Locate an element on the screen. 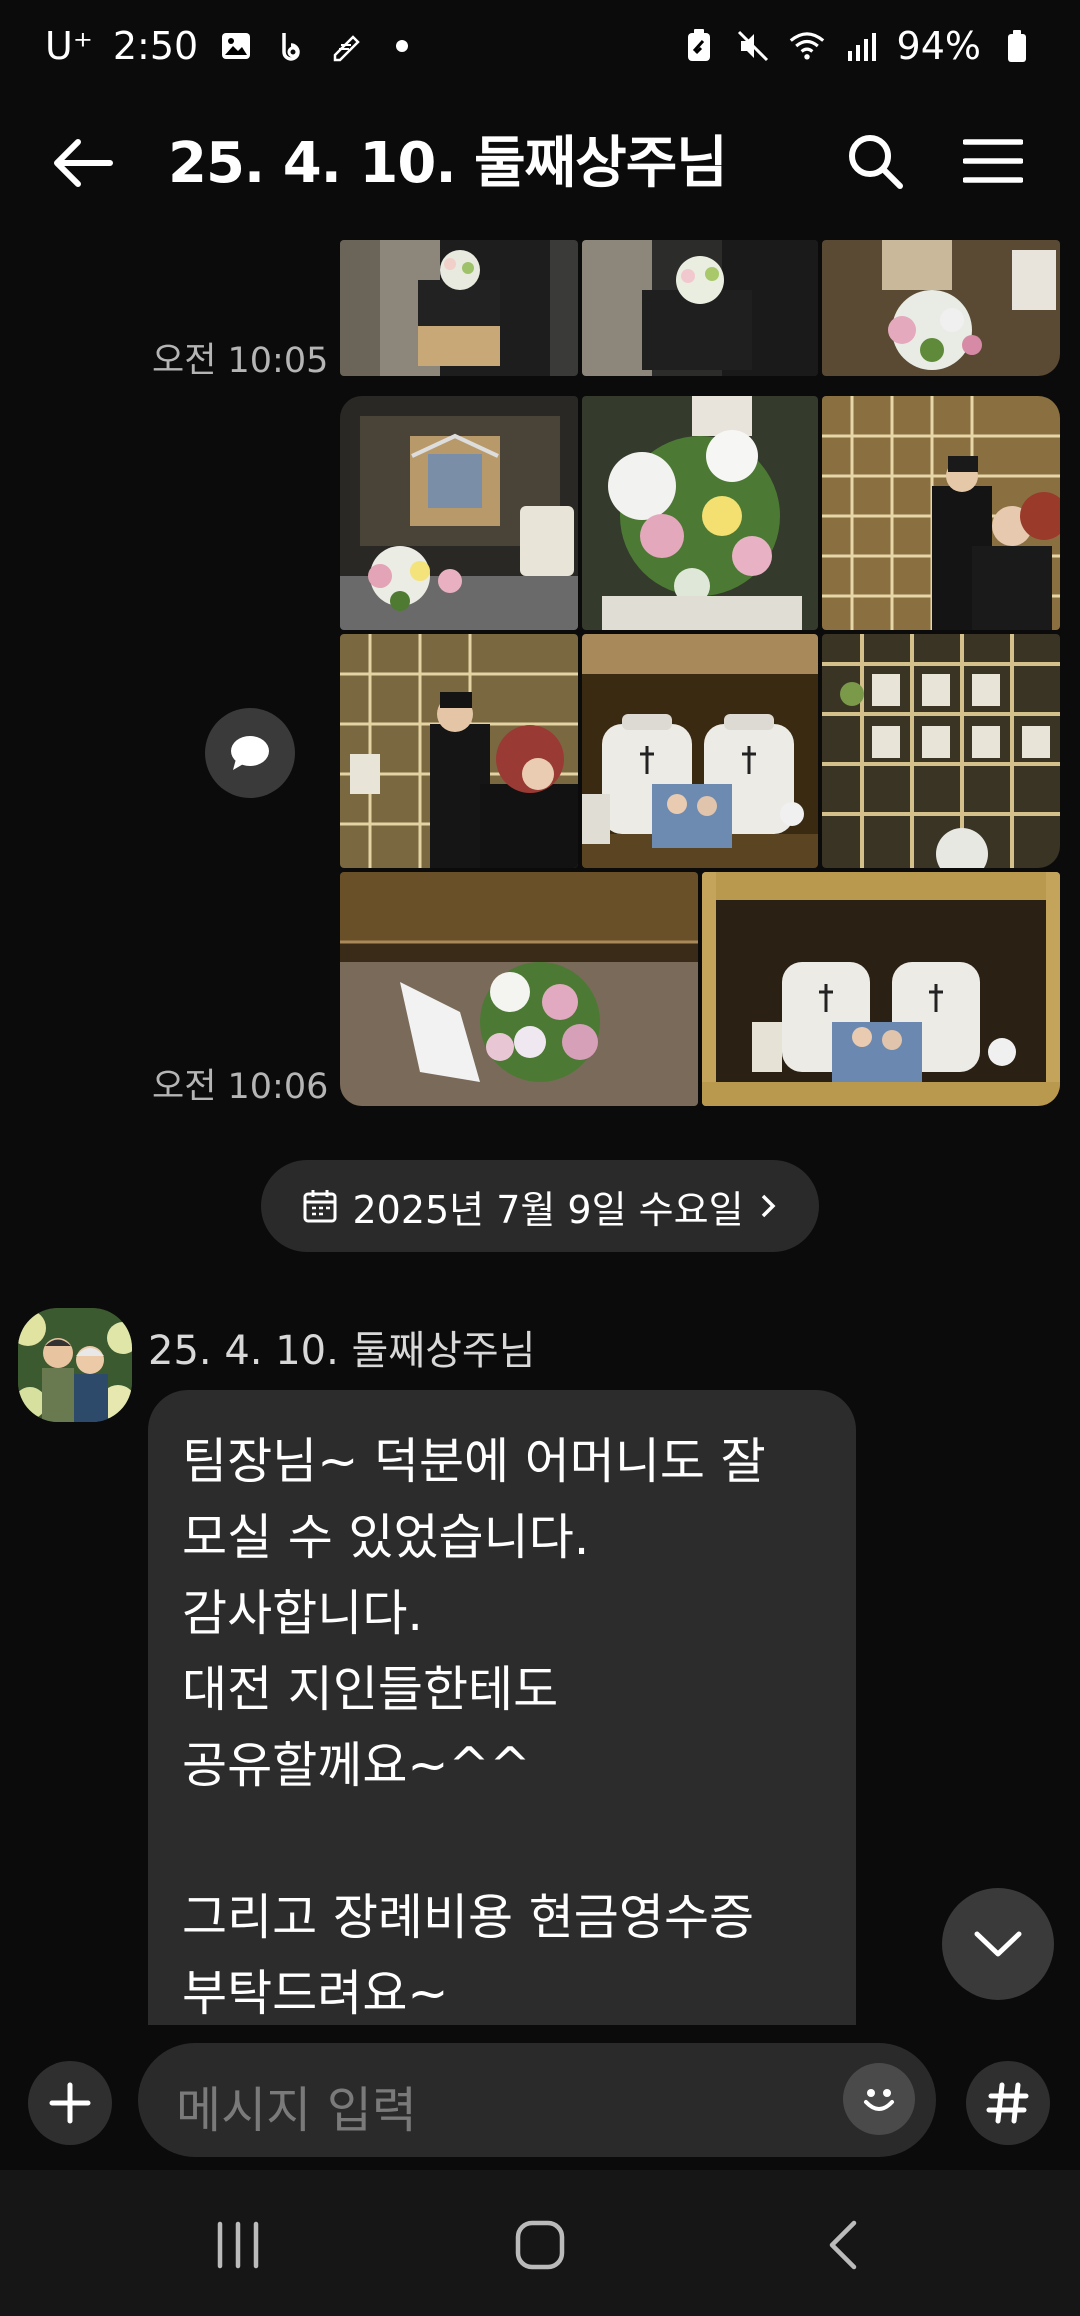 The image size is (1080, 2316). recent-apps-button is located at coordinates (238, 2245).